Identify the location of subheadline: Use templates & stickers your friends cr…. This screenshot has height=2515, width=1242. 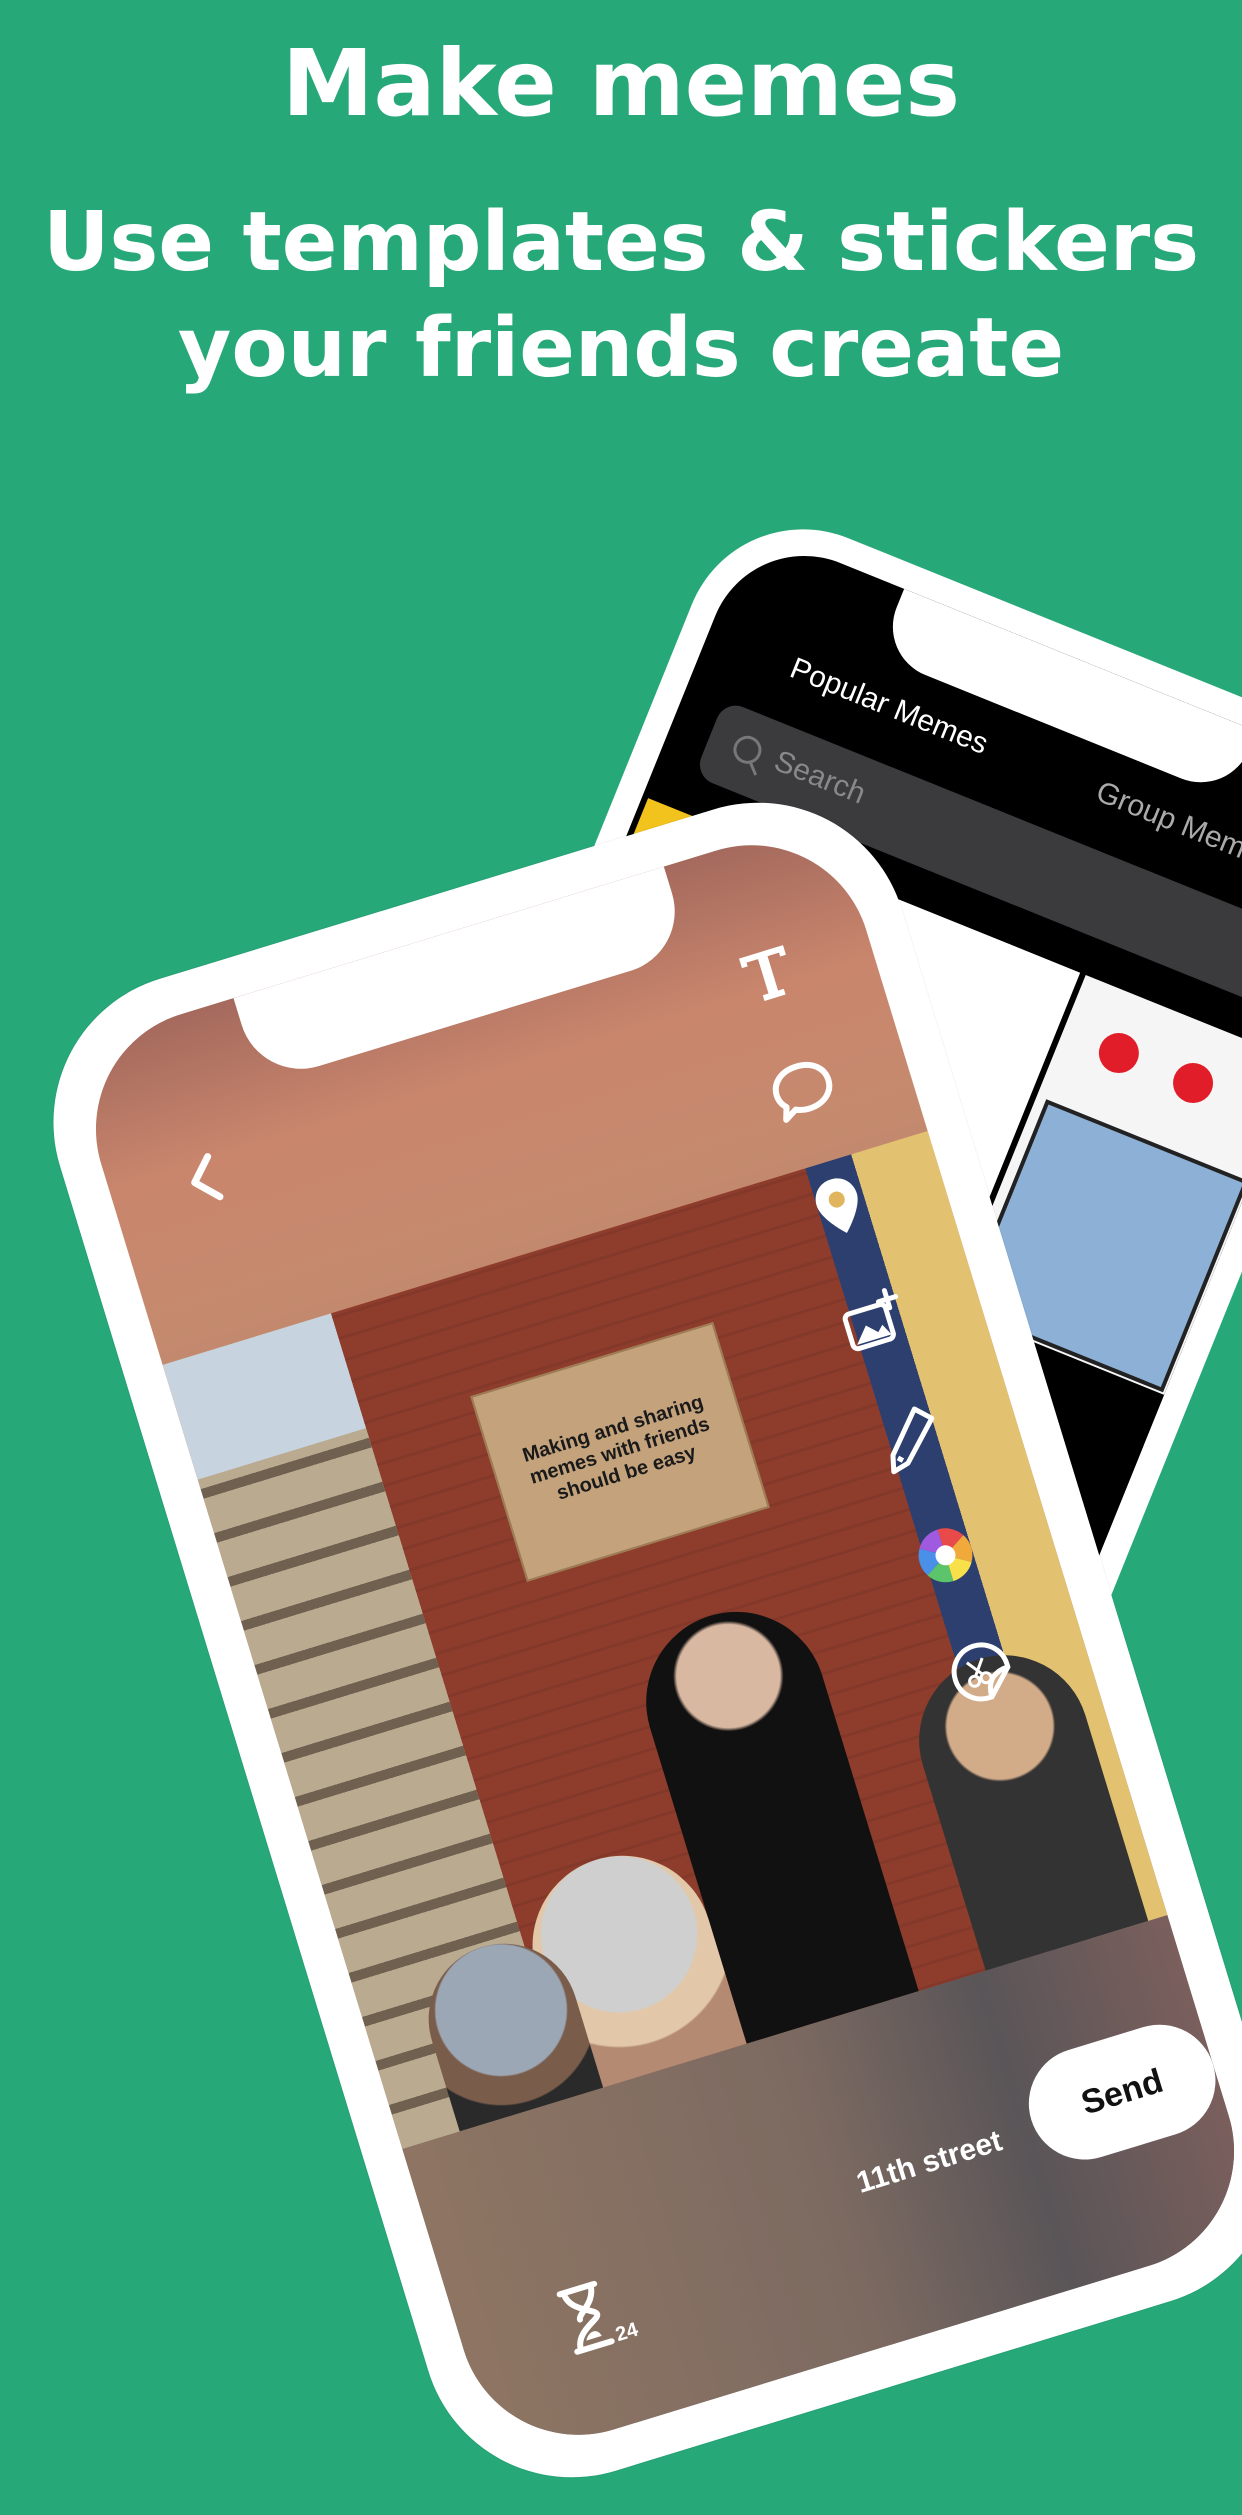
(621, 295).